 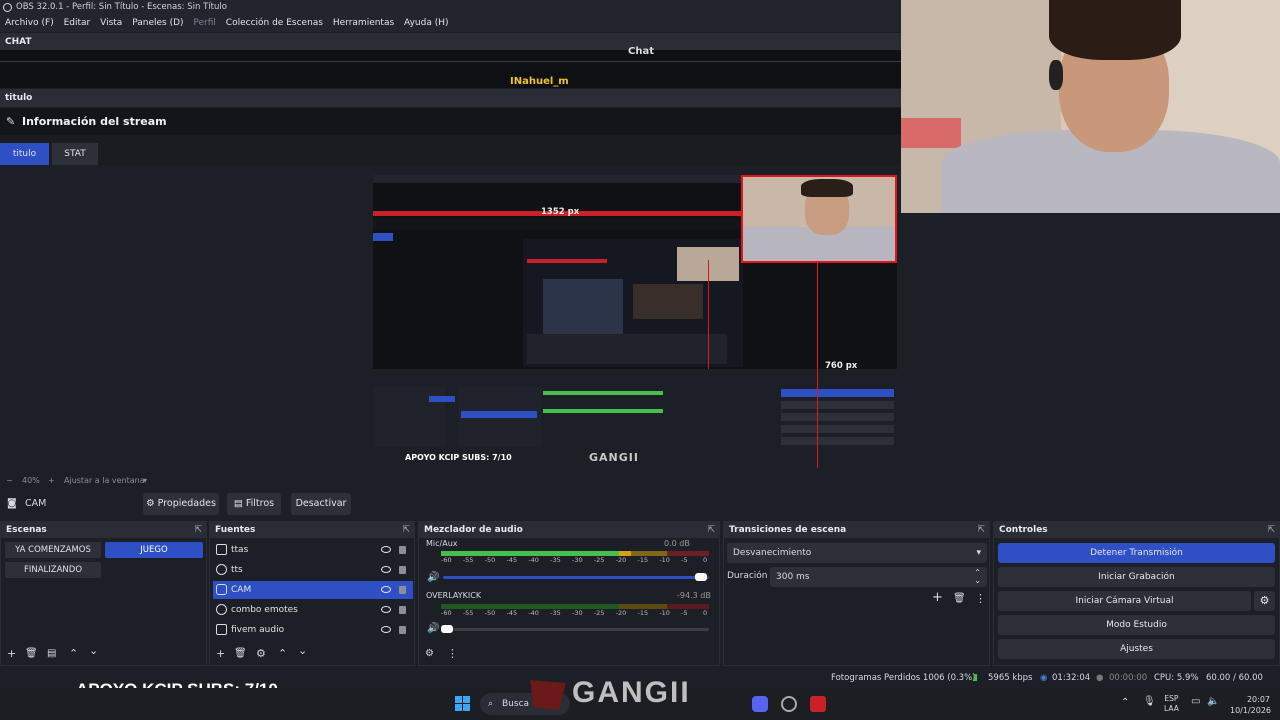 What do you see at coordinates (221, 609) in the screenshot?
I see `globe-icon` at bounding box center [221, 609].